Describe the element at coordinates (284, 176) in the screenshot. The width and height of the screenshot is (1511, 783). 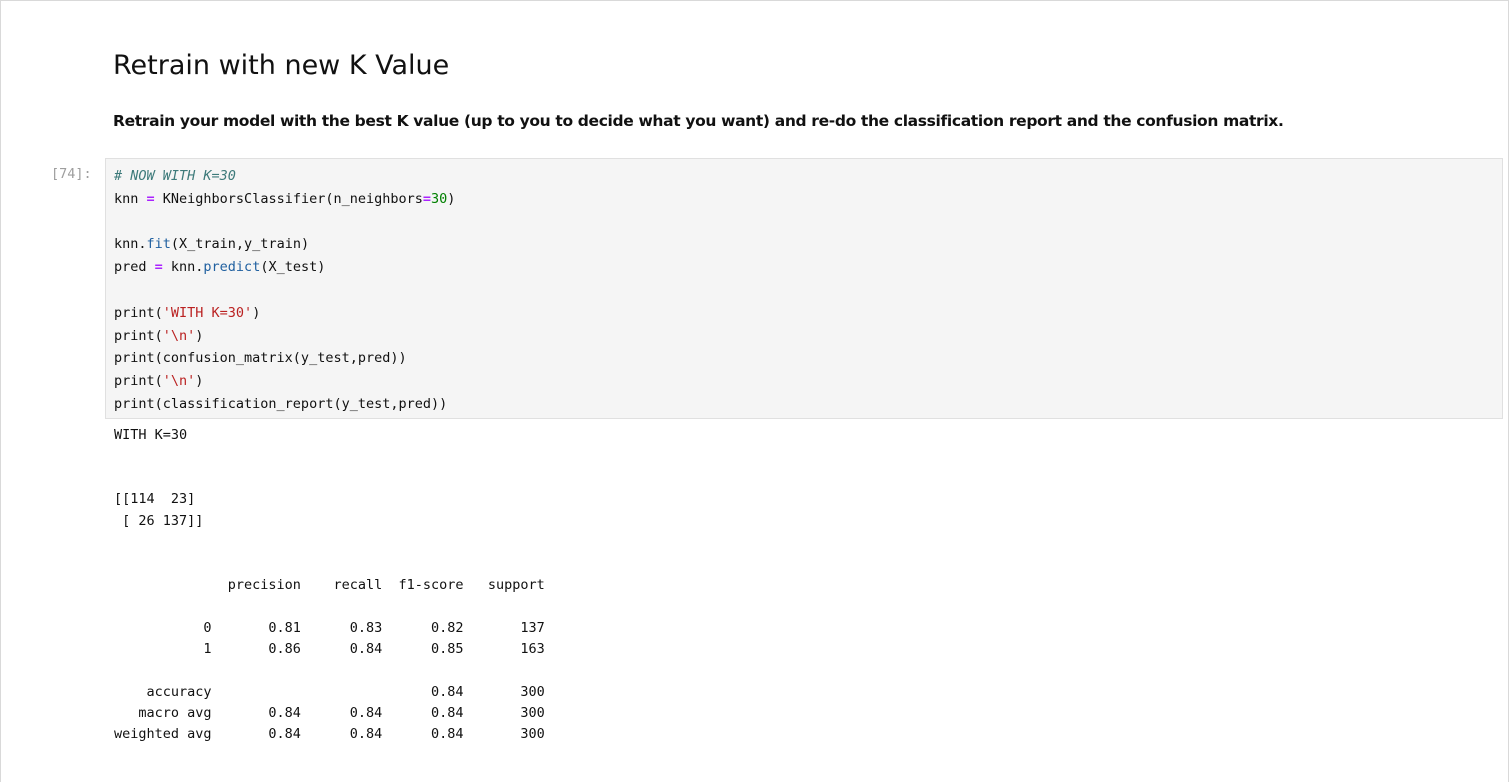
I see `code-line: # NOW WITH K=30` at that location.